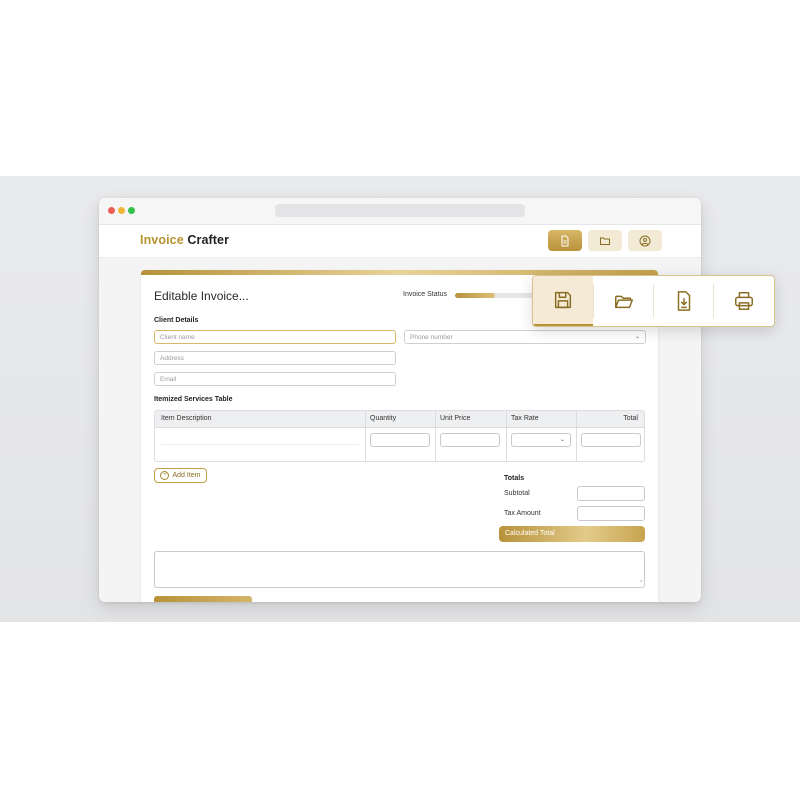 Image resolution: width=800 pixels, height=800 pixels. What do you see at coordinates (131, 210) in the screenshot?
I see `maximize-window-dot` at bounding box center [131, 210].